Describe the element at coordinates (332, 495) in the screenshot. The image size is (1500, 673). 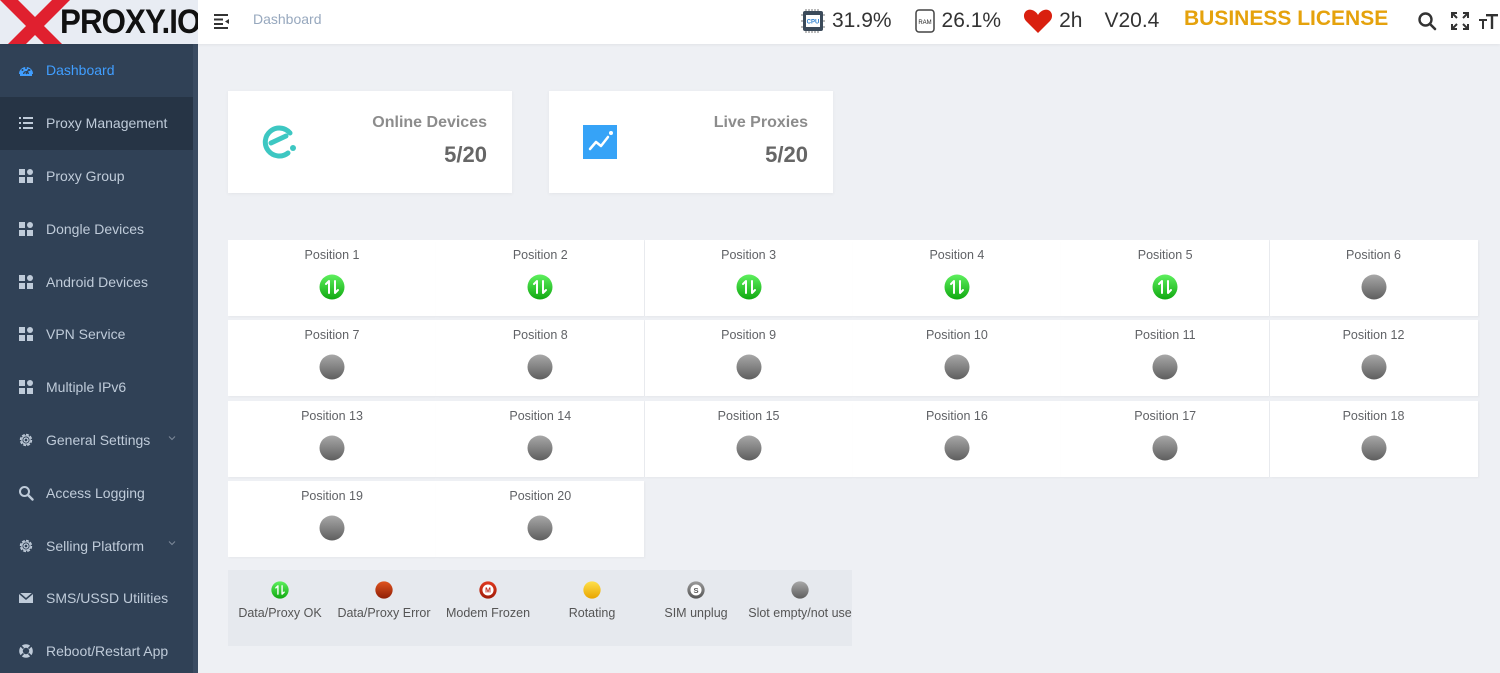
I see `position-label: Position 19` at that location.